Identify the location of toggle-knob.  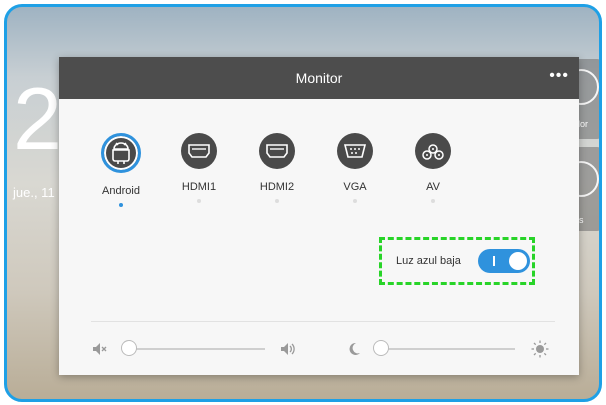
(518, 261).